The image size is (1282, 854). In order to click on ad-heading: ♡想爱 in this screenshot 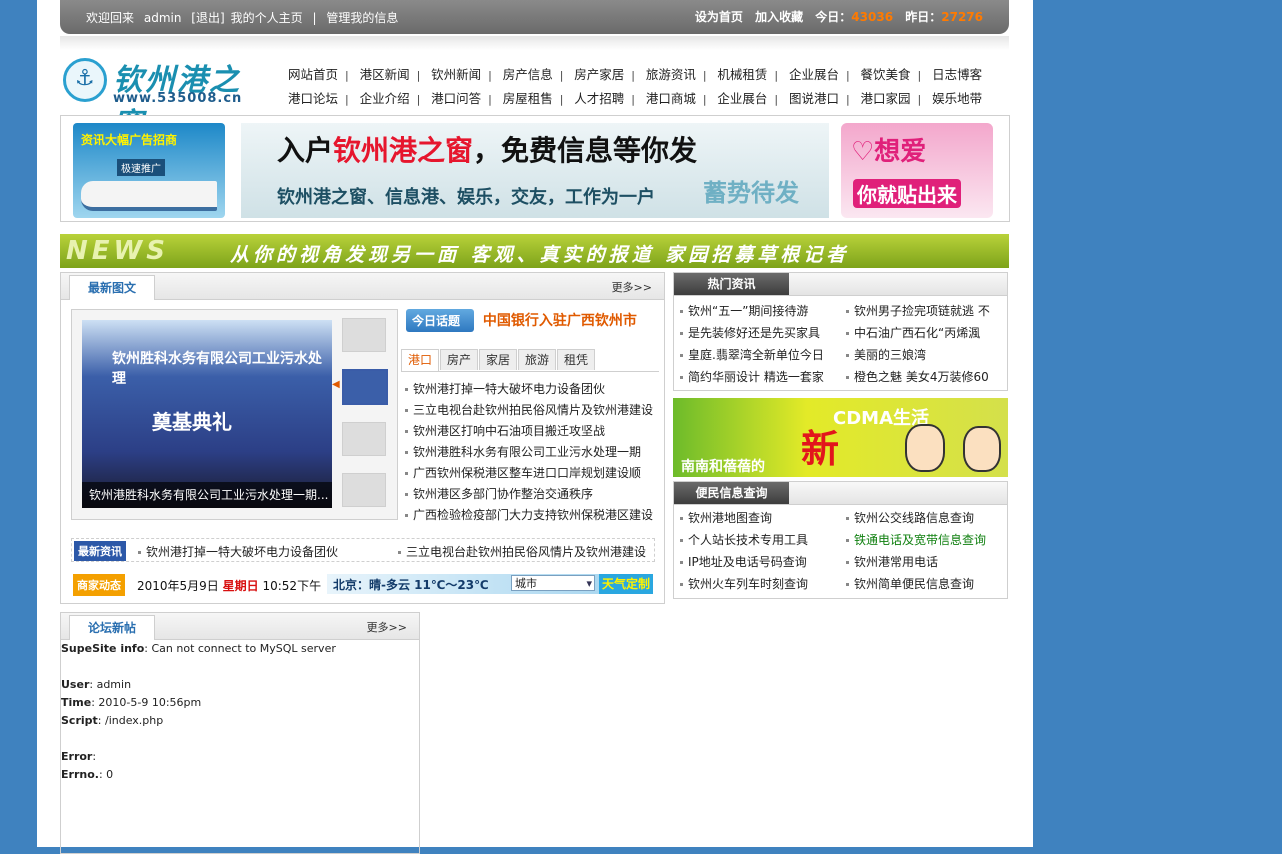, I will do `click(889, 152)`.